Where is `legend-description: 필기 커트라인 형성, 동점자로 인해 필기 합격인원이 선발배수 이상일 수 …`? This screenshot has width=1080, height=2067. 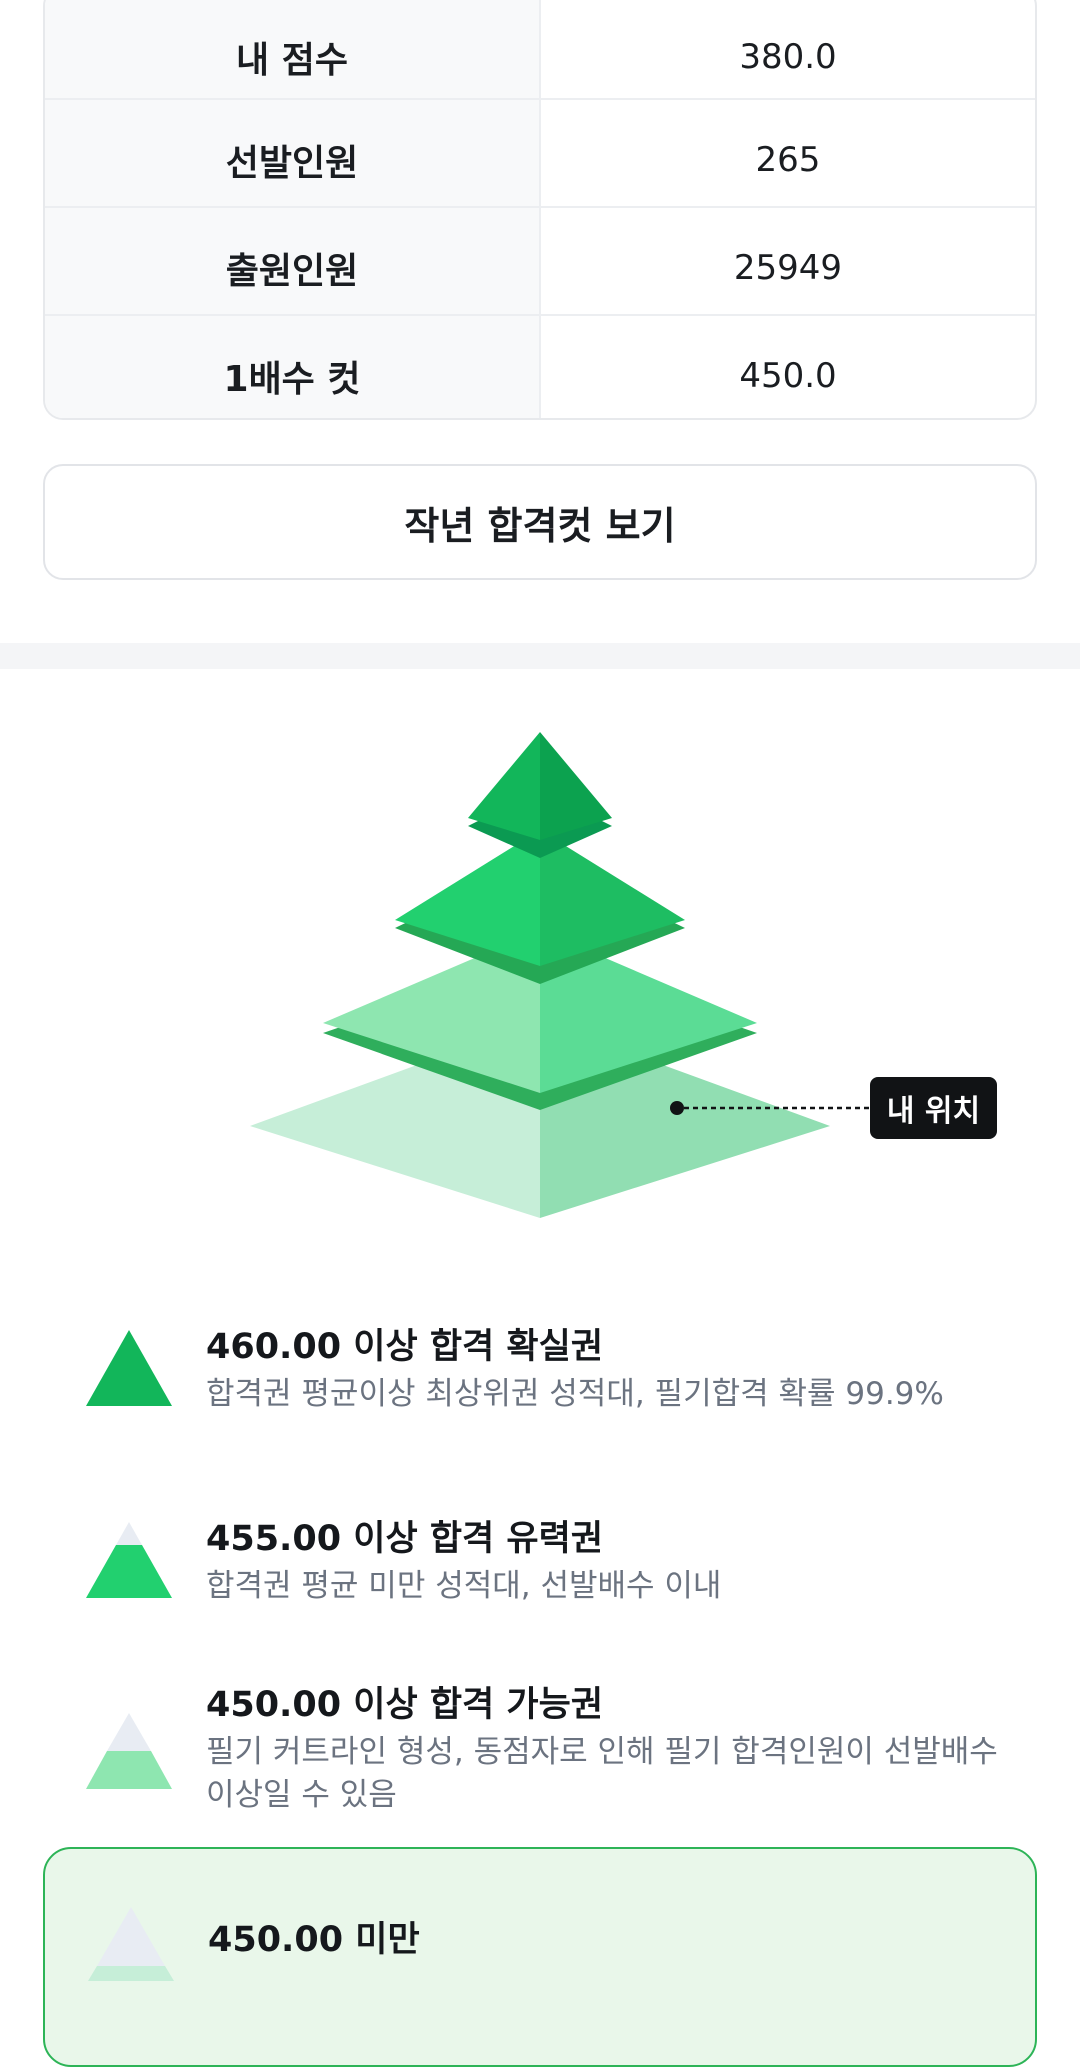
legend-description: 필기 커트라인 형성, 동점자로 인해 필기 합격인원이 선발배수 이상일 수 … is located at coordinates (602, 1773).